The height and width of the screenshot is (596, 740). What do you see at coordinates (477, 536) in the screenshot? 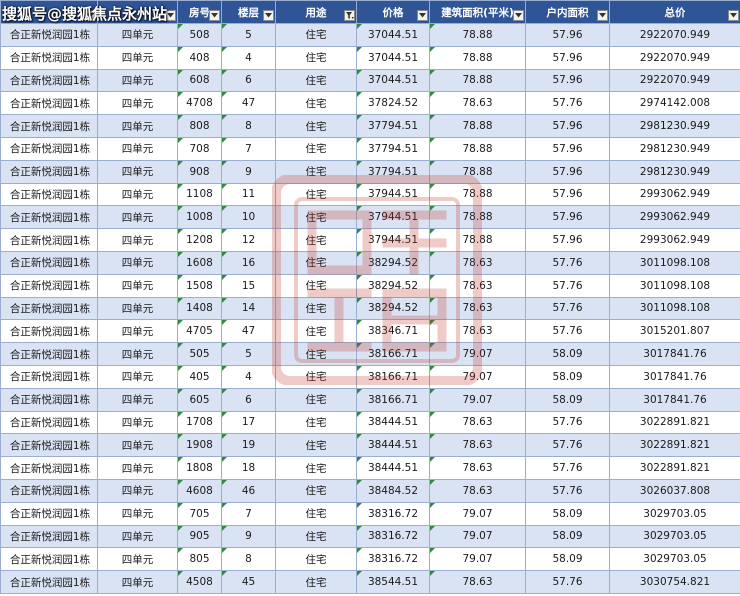
I see `cell-building-area: 79.07` at bounding box center [477, 536].